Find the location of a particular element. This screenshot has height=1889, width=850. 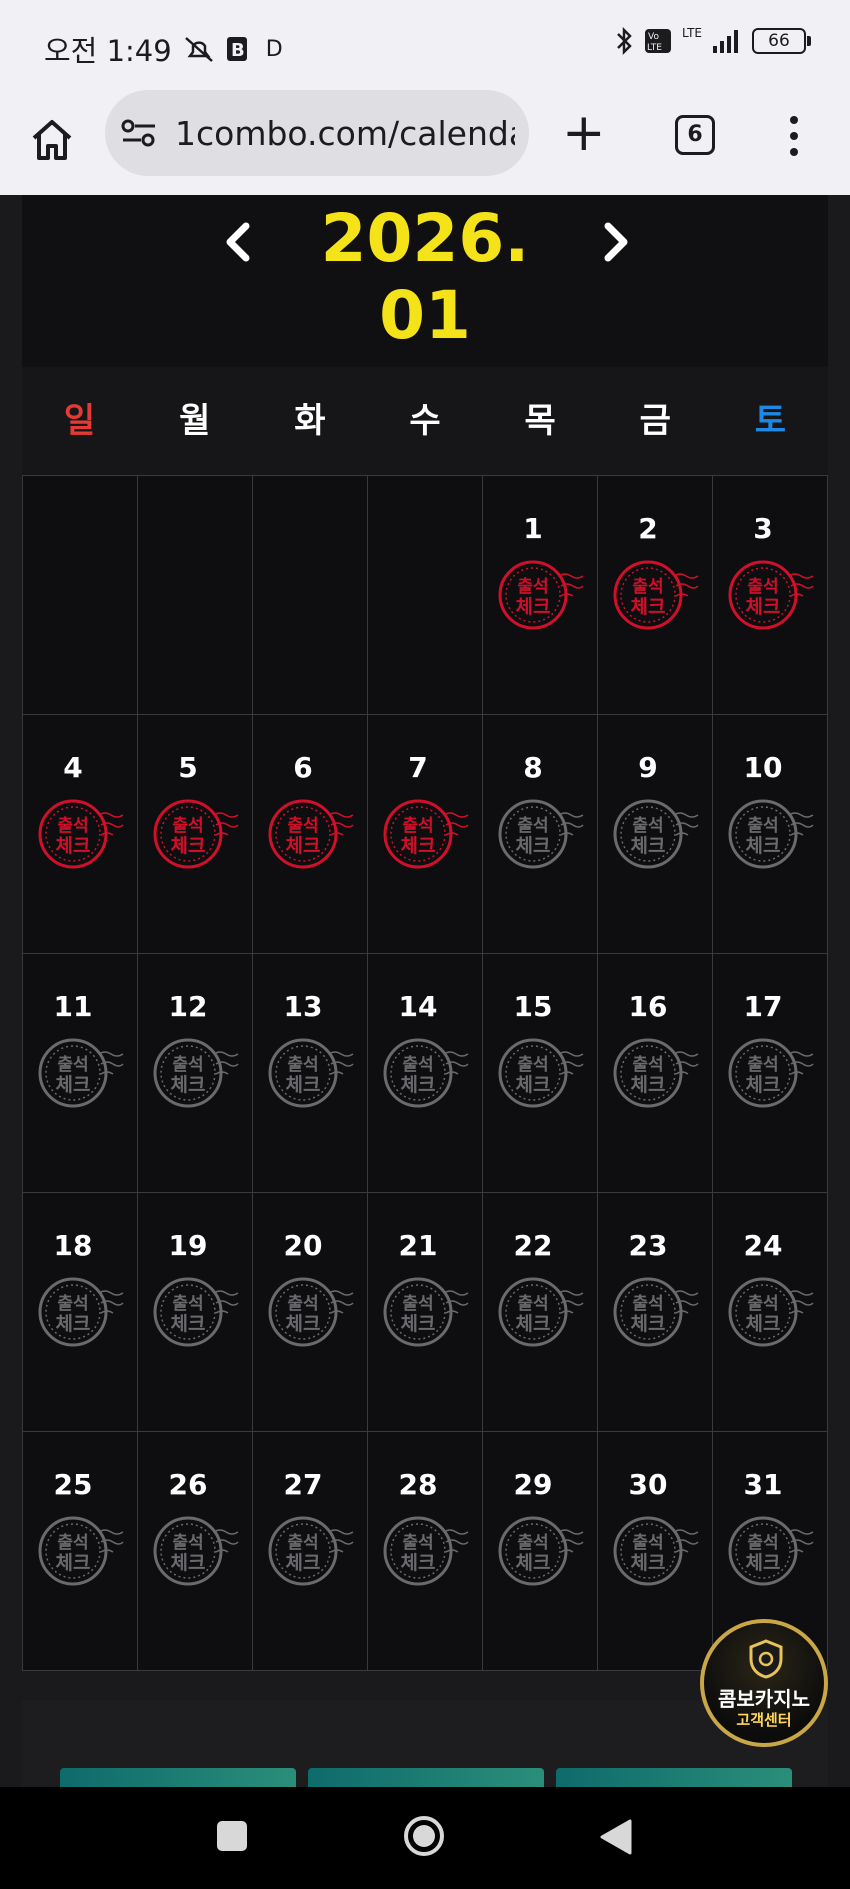

day-number: 12 is located at coordinates (188, 1006).